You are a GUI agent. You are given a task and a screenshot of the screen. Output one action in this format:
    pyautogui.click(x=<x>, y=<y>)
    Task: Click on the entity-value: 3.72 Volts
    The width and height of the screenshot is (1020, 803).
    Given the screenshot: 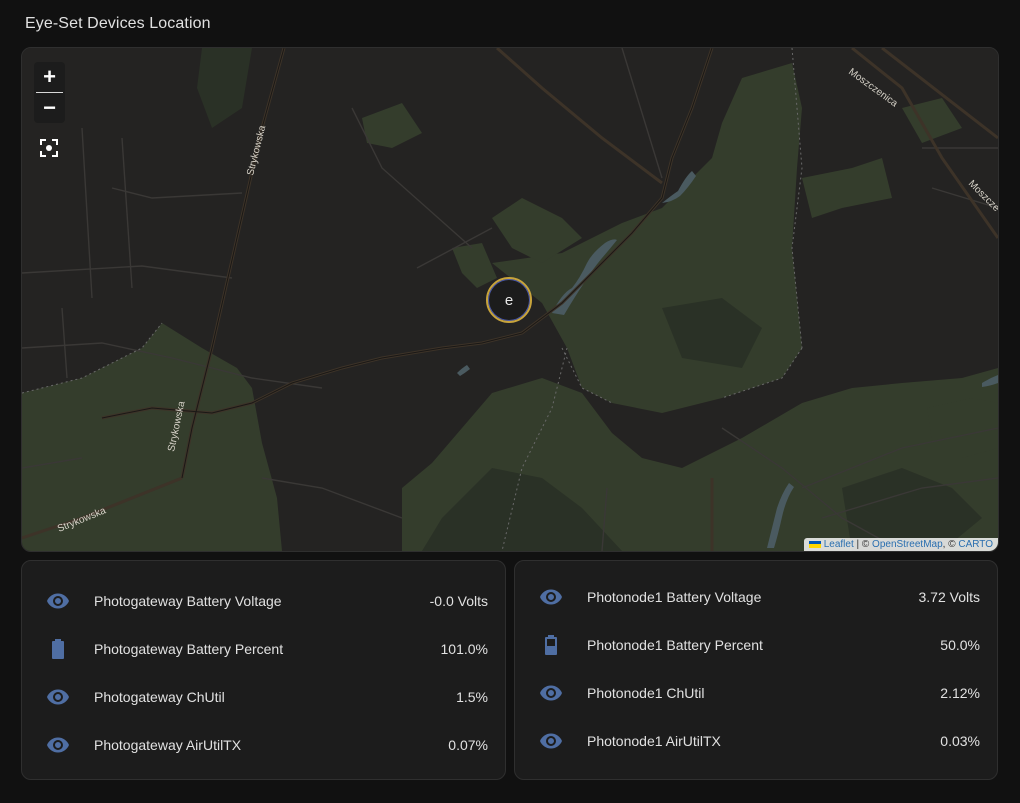 What is the action you would take?
    pyautogui.click(x=949, y=597)
    